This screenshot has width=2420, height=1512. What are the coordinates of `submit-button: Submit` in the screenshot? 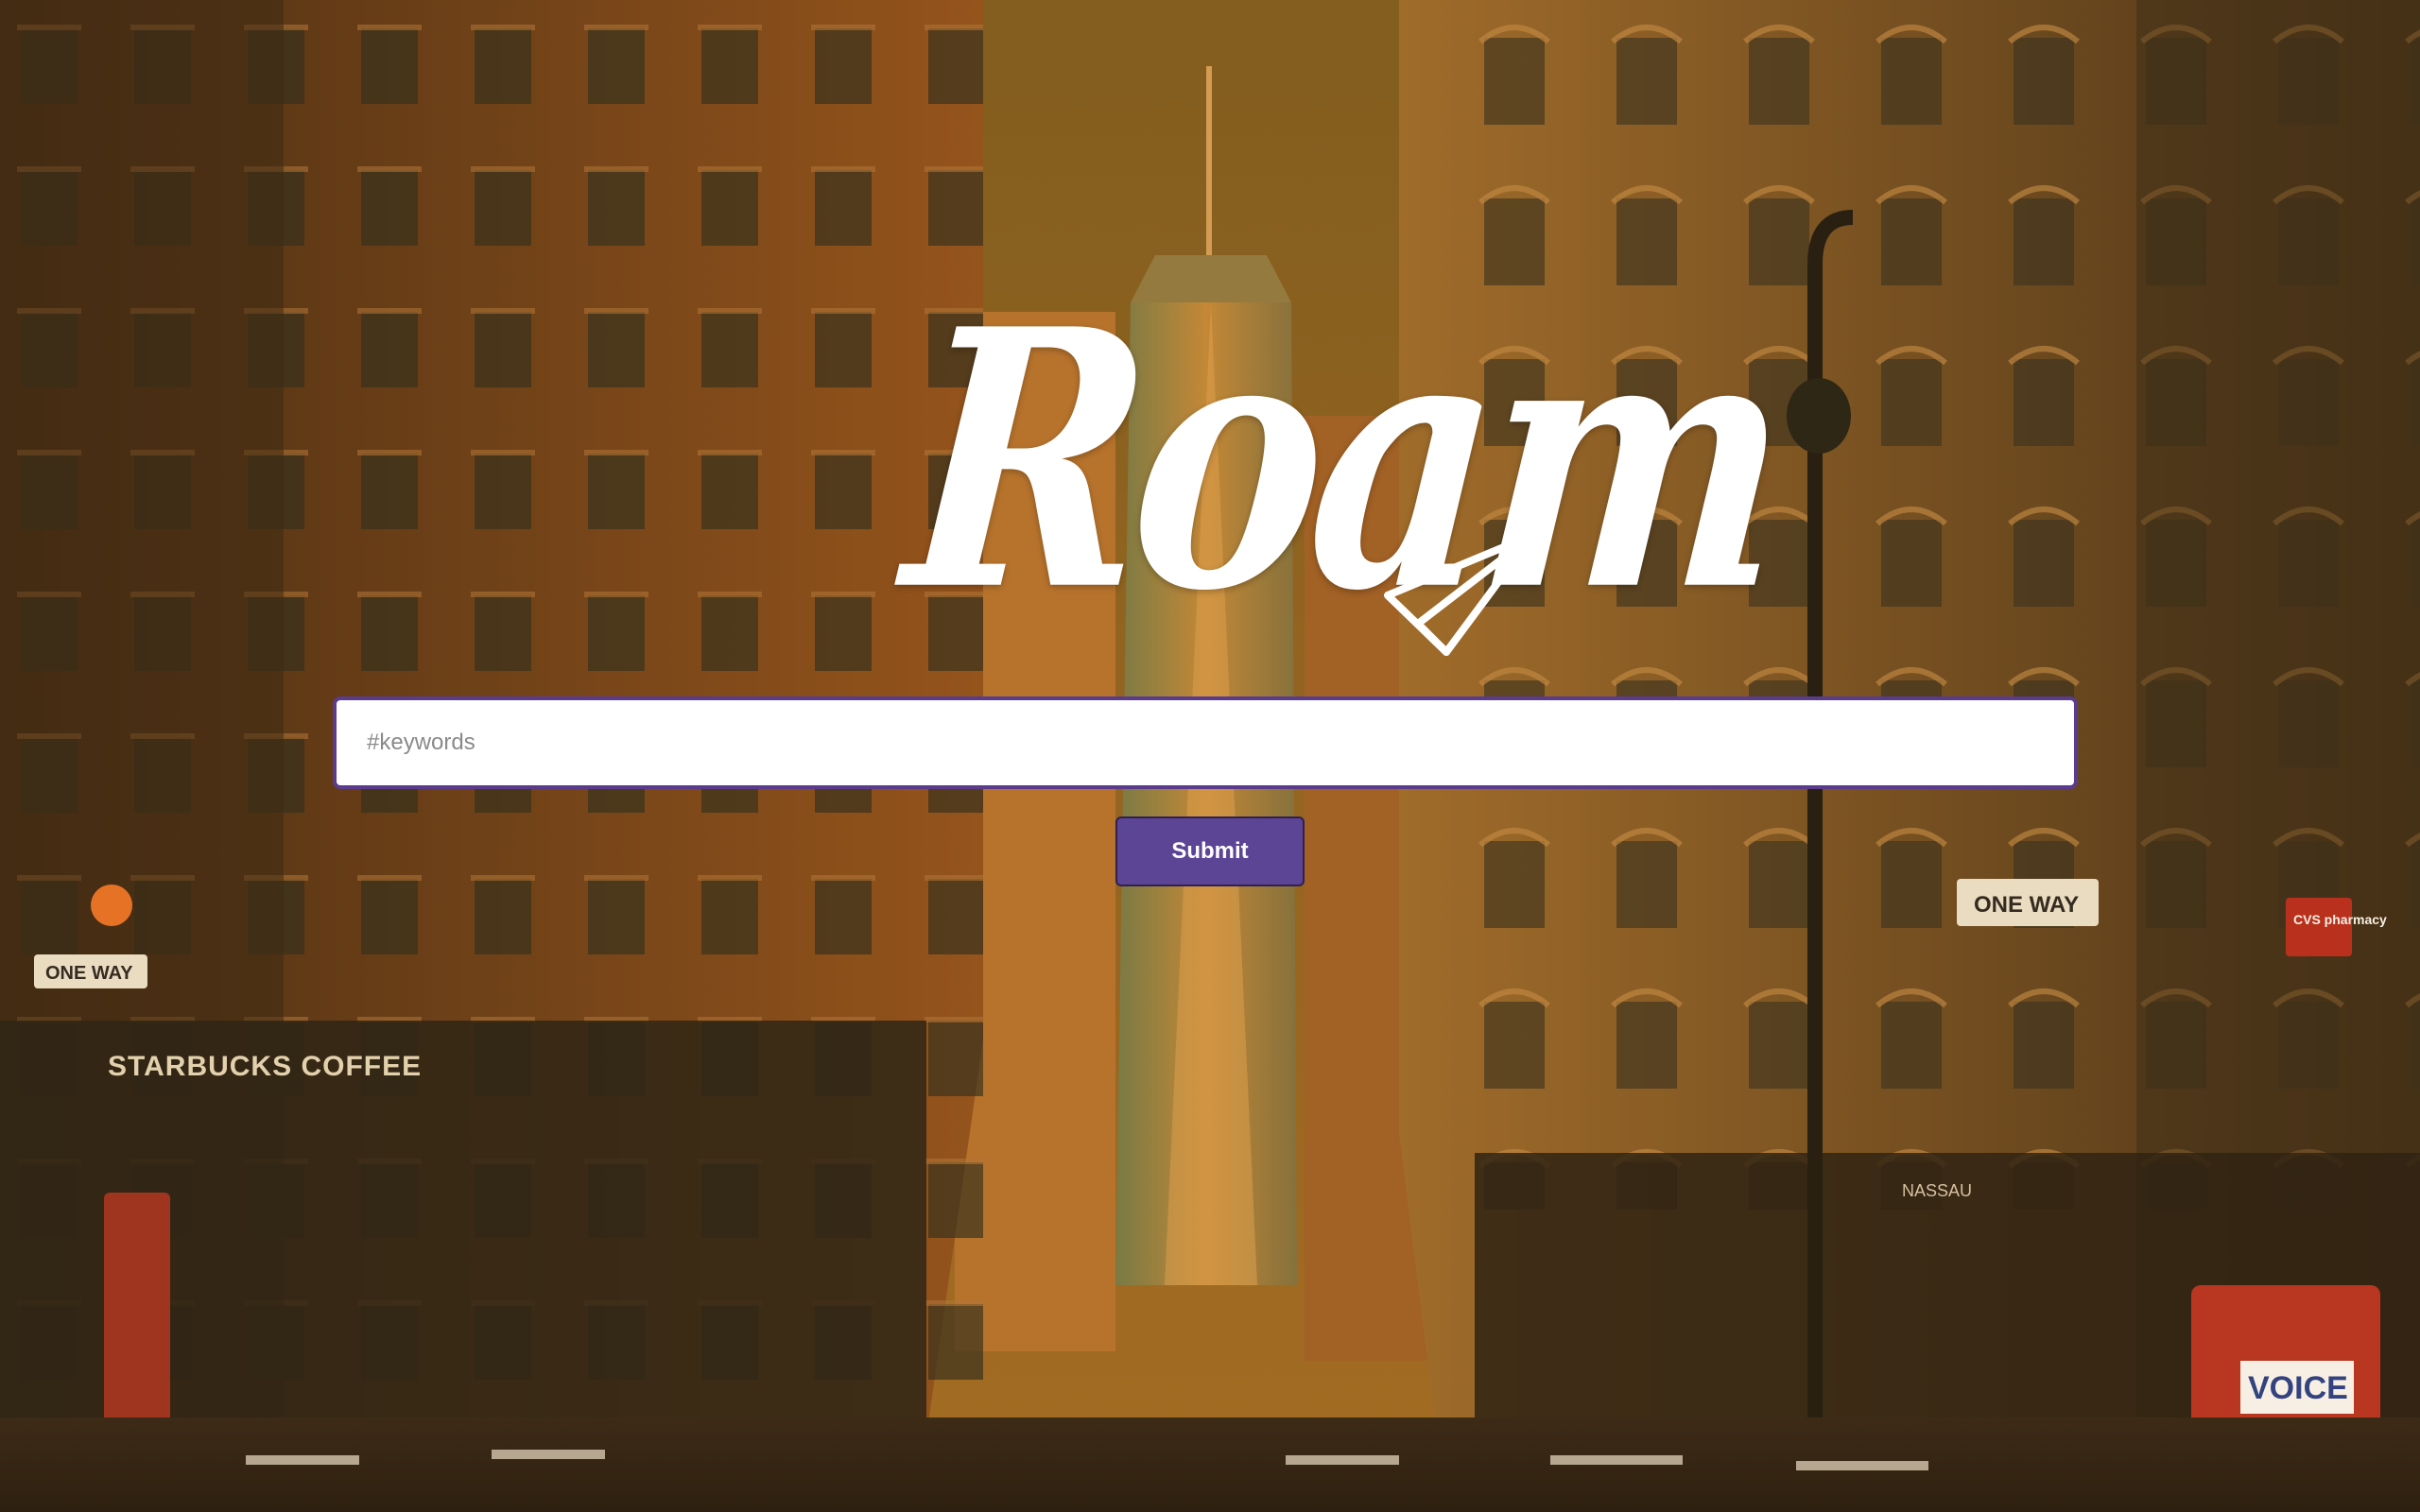 It's located at (1210, 851).